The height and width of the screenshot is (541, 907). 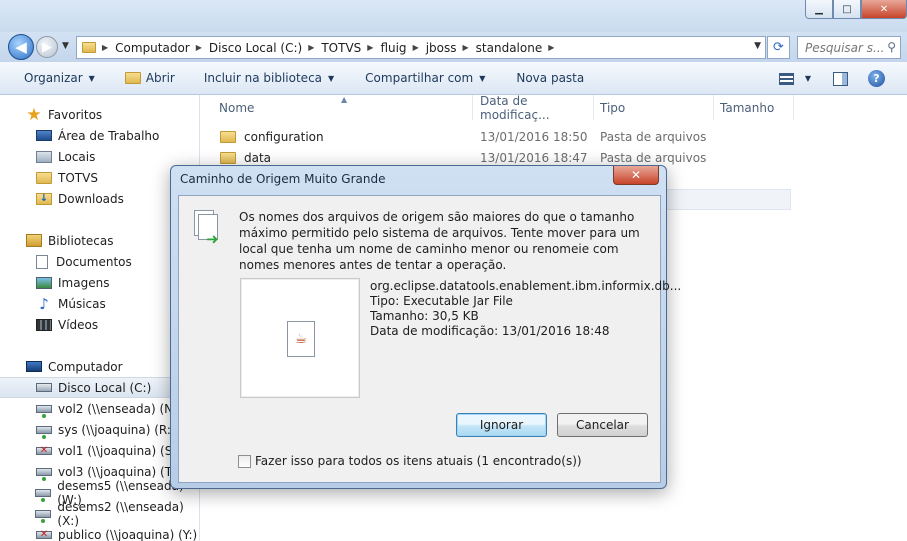 I want to click on view-options-dropdown: ▼, so click(x=805, y=78).